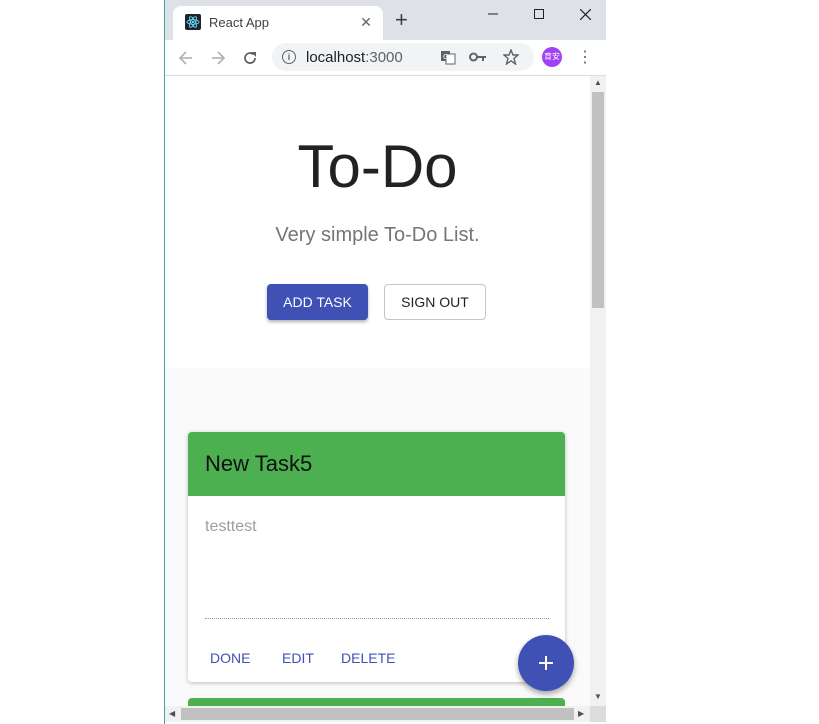 The height and width of the screenshot is (724, 819). What do you see at coordinates (377, 166) in the screenshot?
I see `page-title: To-Do` at bounding box center [377, 166].